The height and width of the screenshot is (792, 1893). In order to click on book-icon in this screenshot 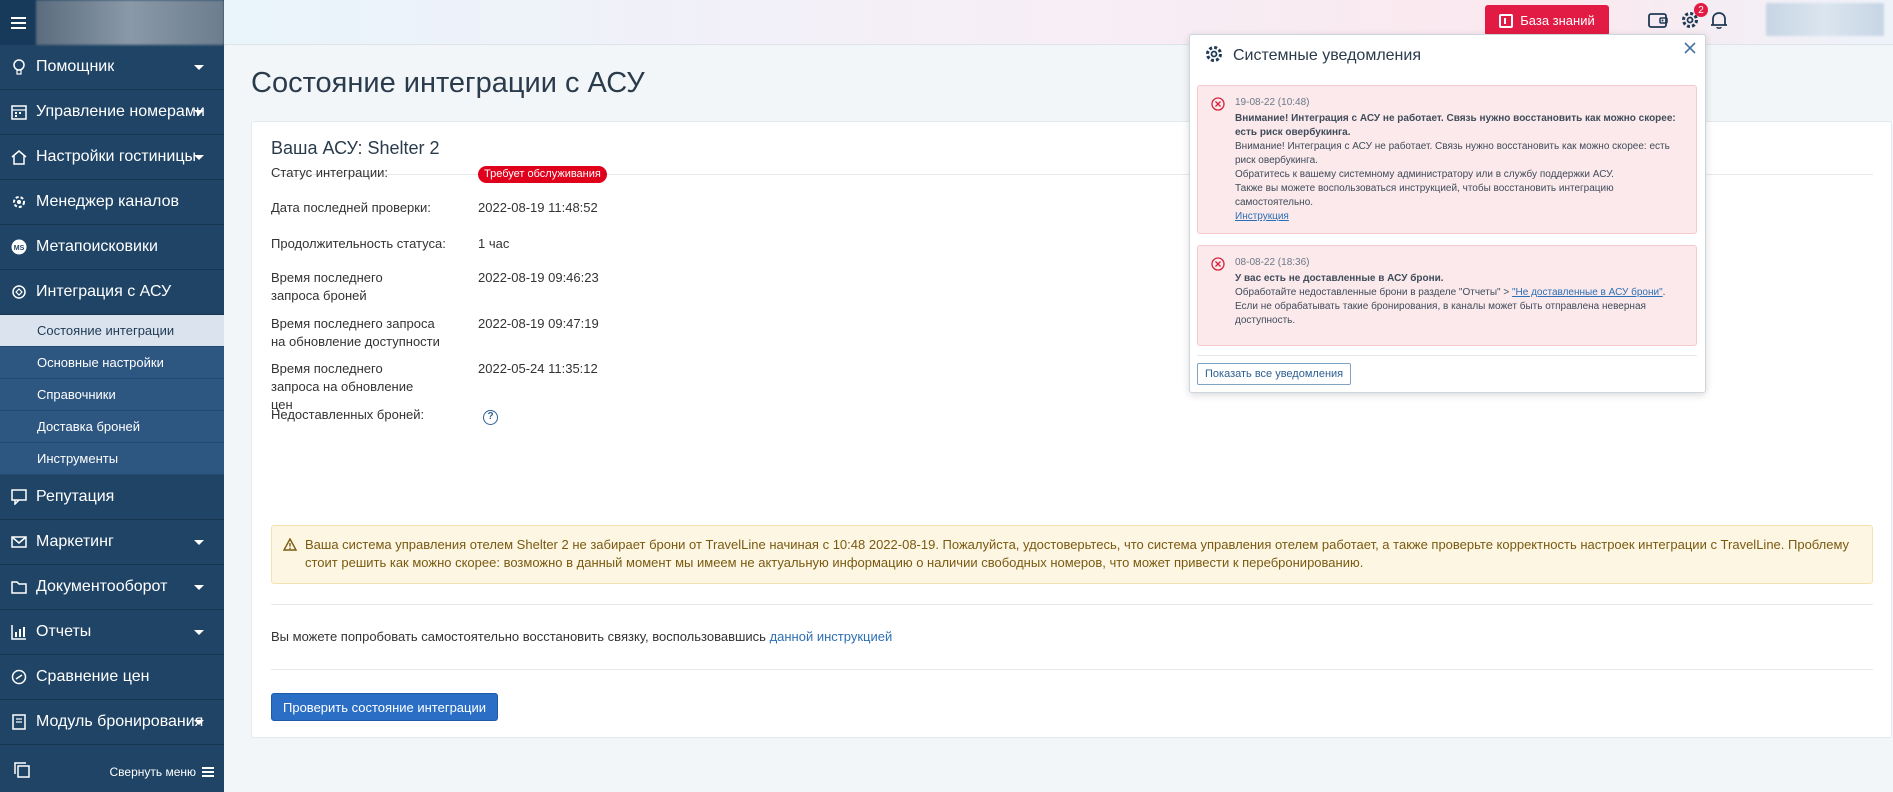, I will do `click(1506, 20)`.